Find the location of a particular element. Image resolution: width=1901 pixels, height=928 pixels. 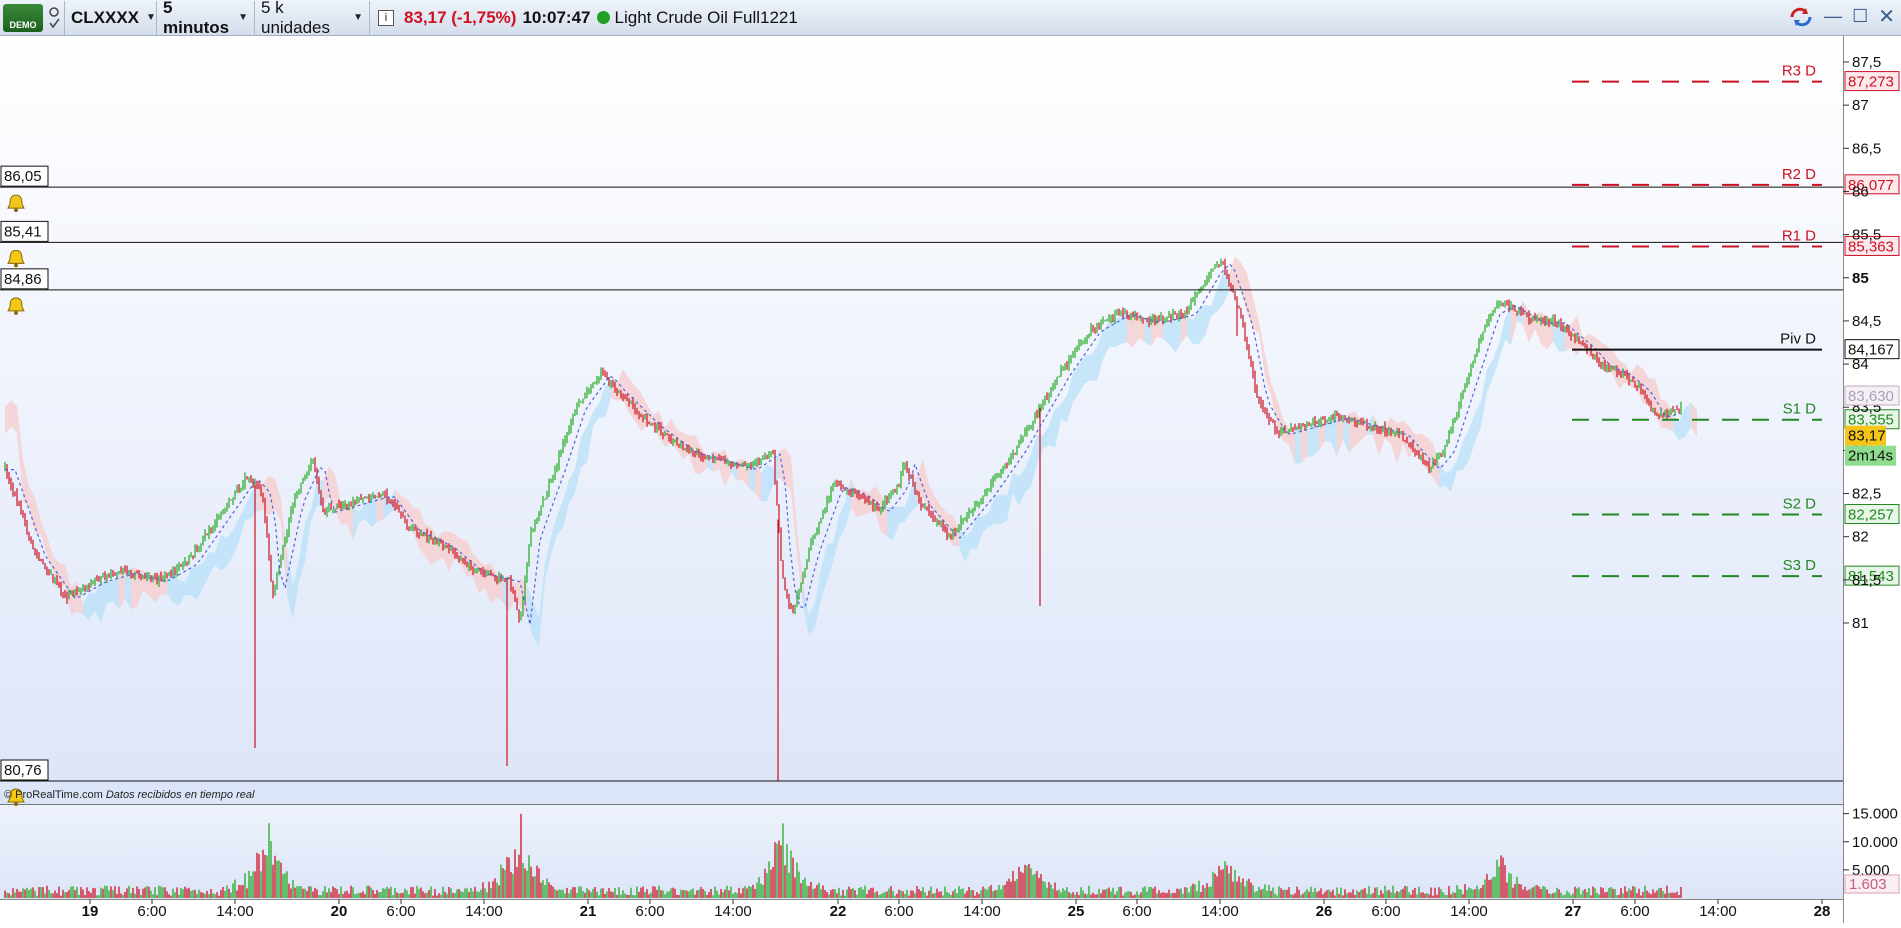

units-label: 5 k unidades is located at coordinates (296, 18).